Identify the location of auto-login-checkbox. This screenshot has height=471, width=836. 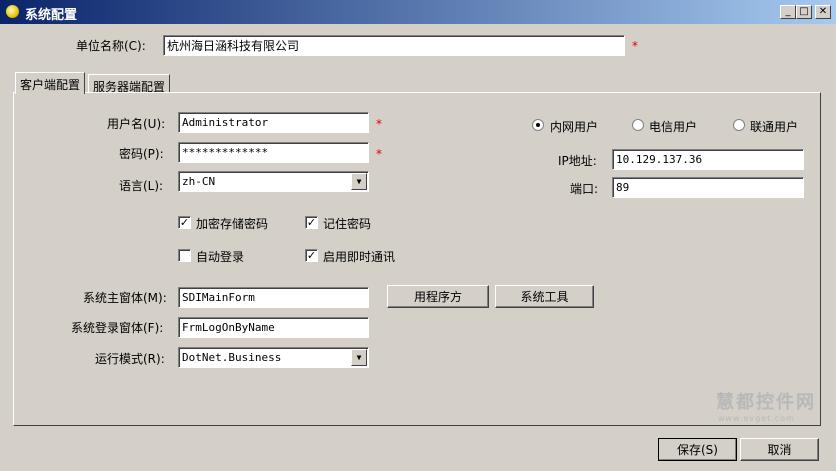
(184, 255).